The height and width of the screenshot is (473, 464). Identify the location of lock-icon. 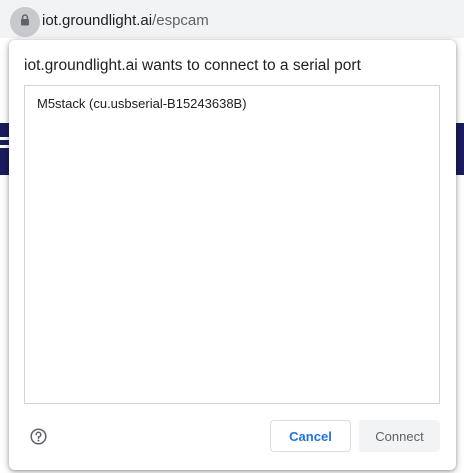
(25, 22).